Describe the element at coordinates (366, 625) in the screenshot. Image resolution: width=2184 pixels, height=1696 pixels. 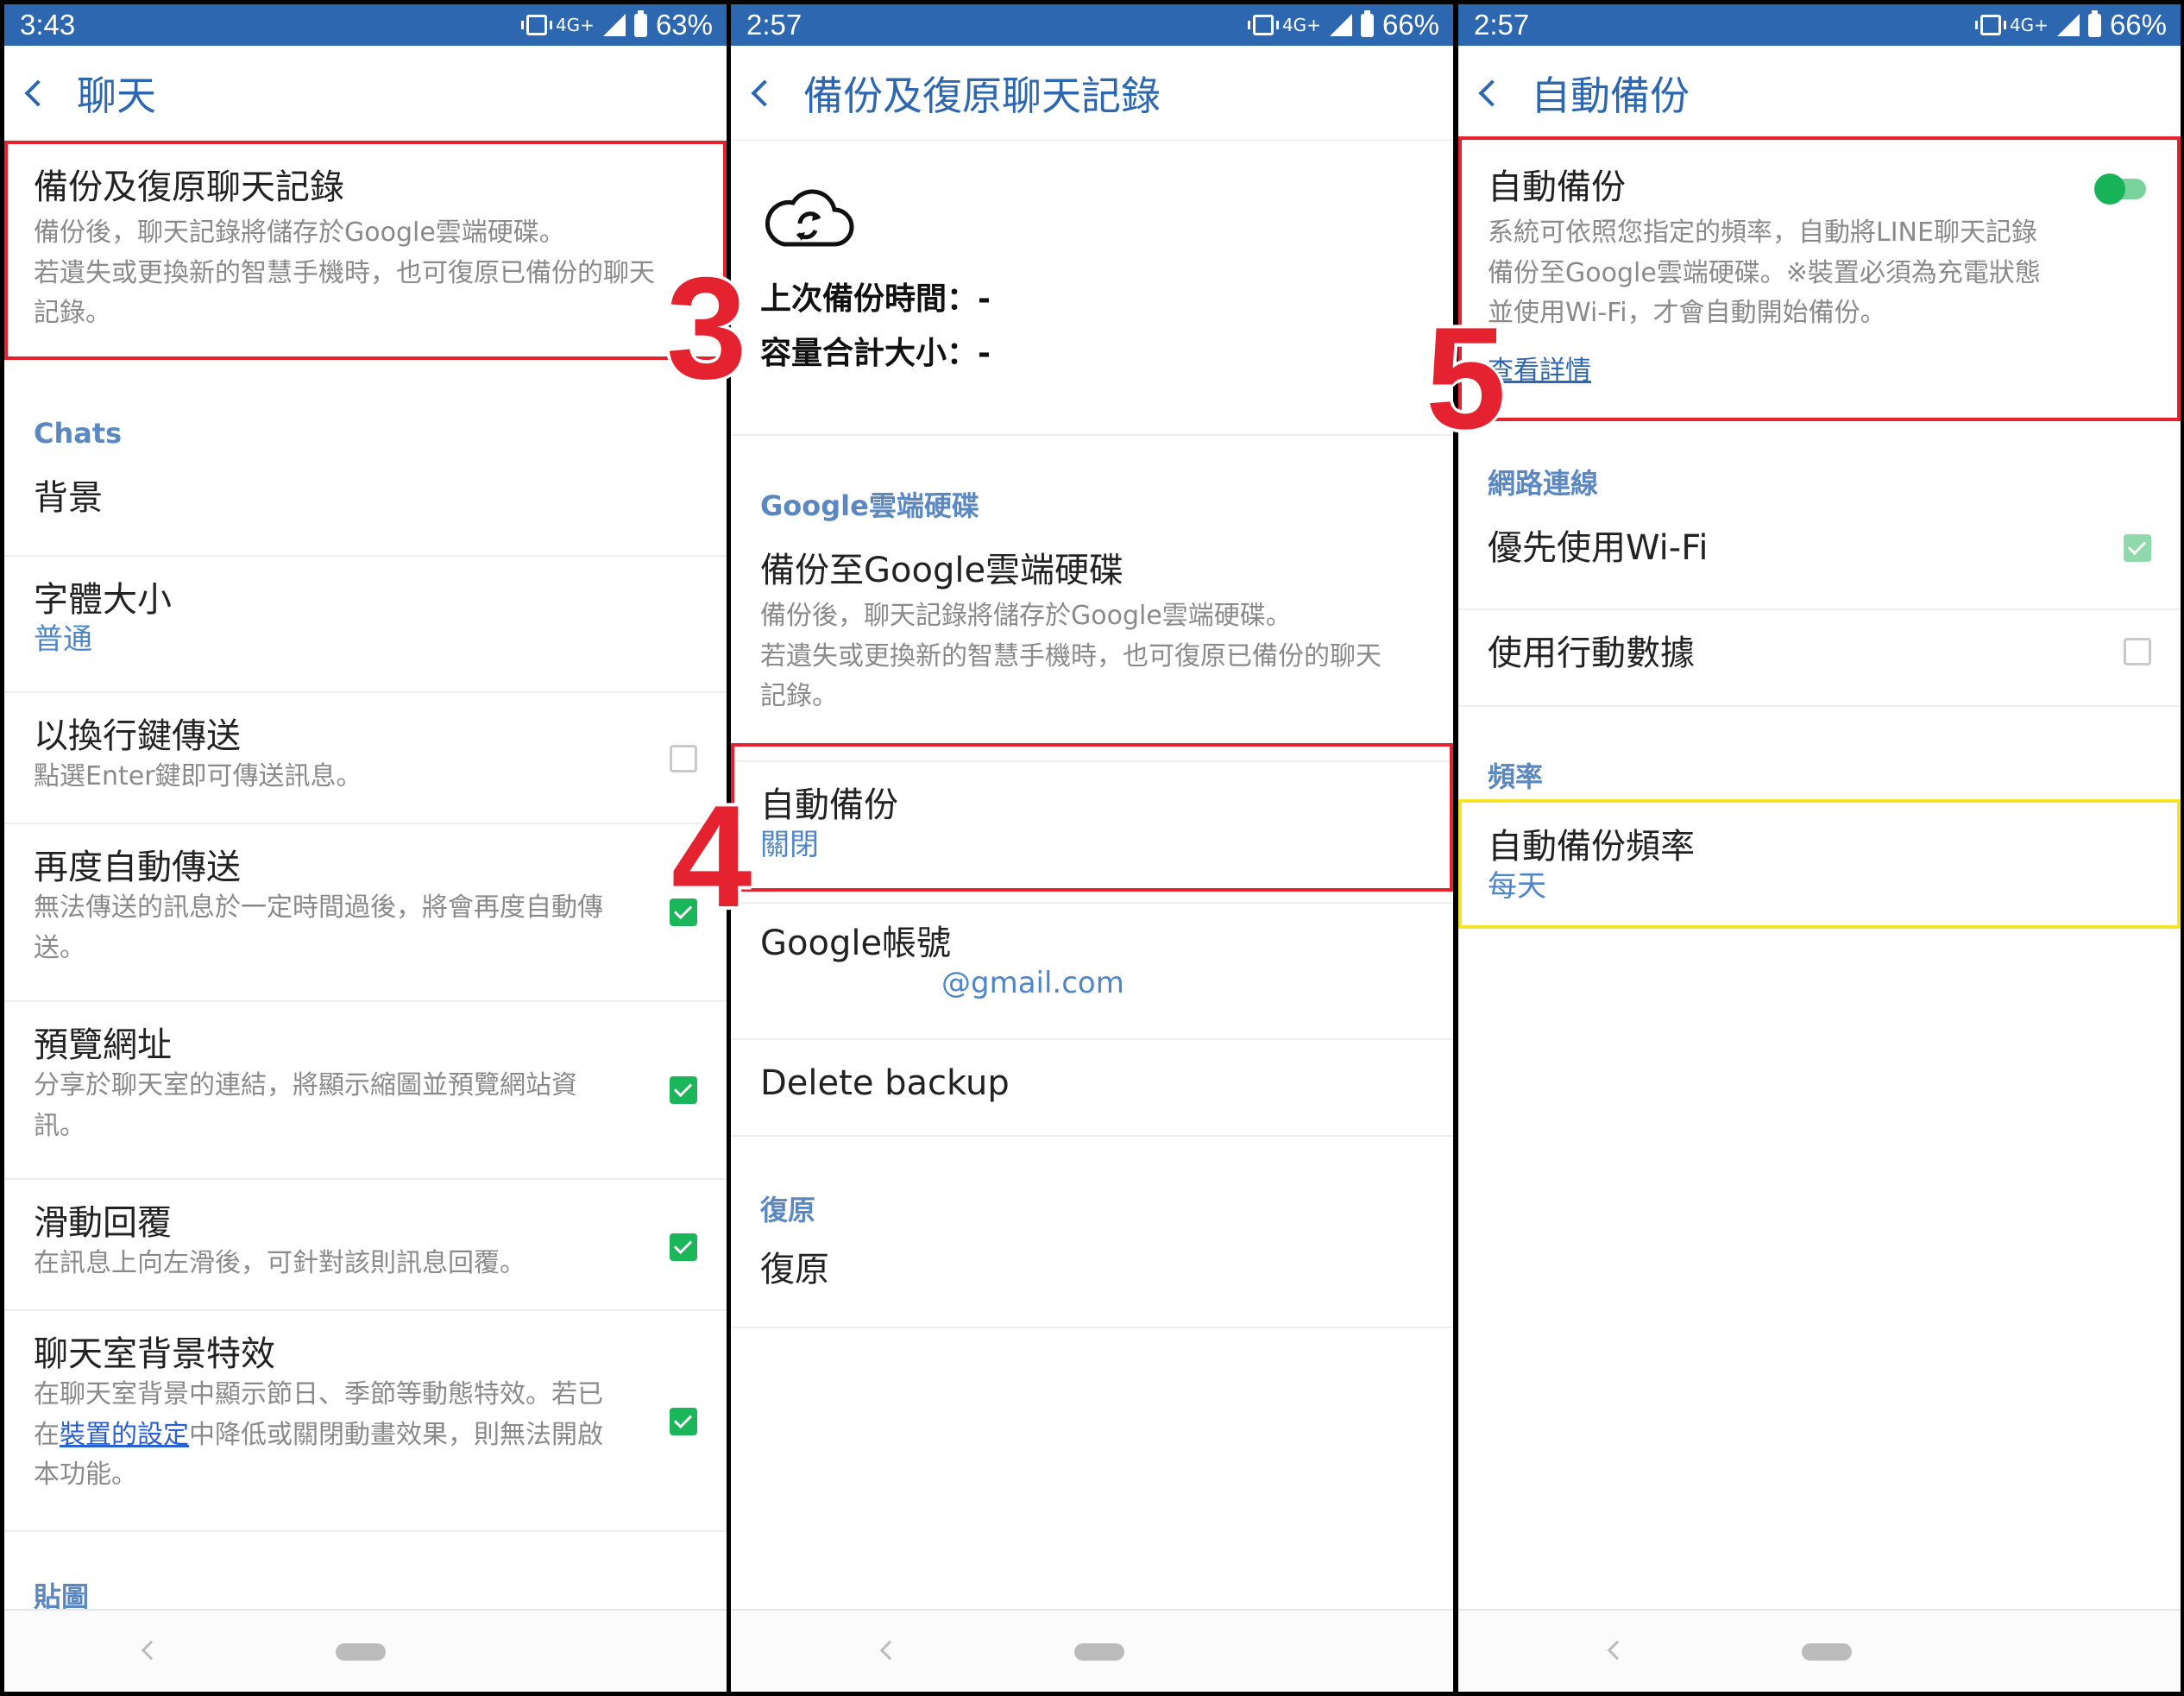
I see `settings-item-font-size: 字體大小 普通` at that location.